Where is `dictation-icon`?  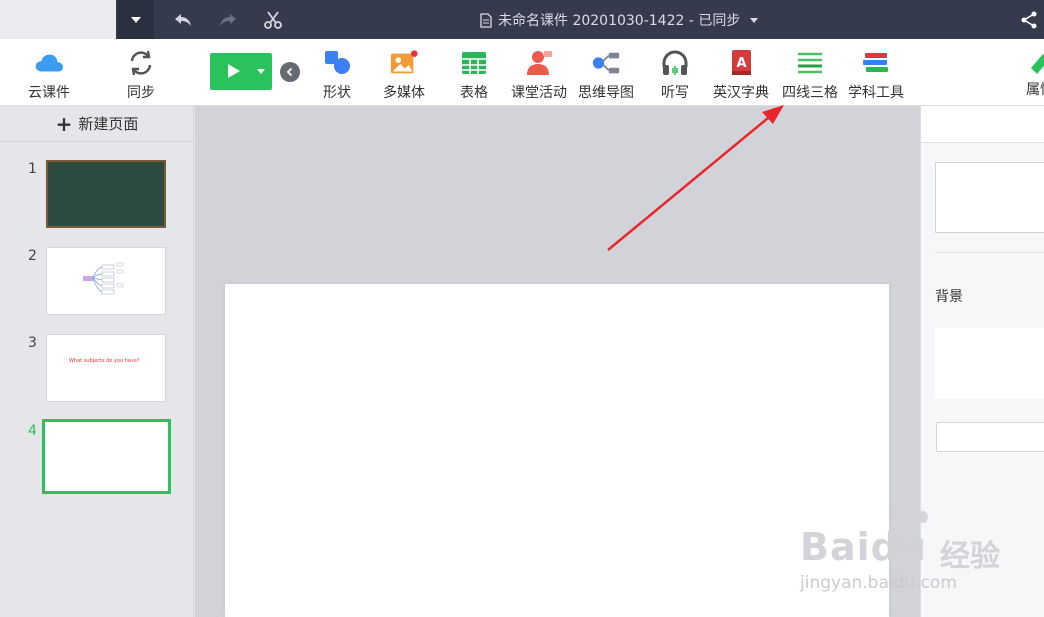 dictation-icon is located at coordinates (675, 63).